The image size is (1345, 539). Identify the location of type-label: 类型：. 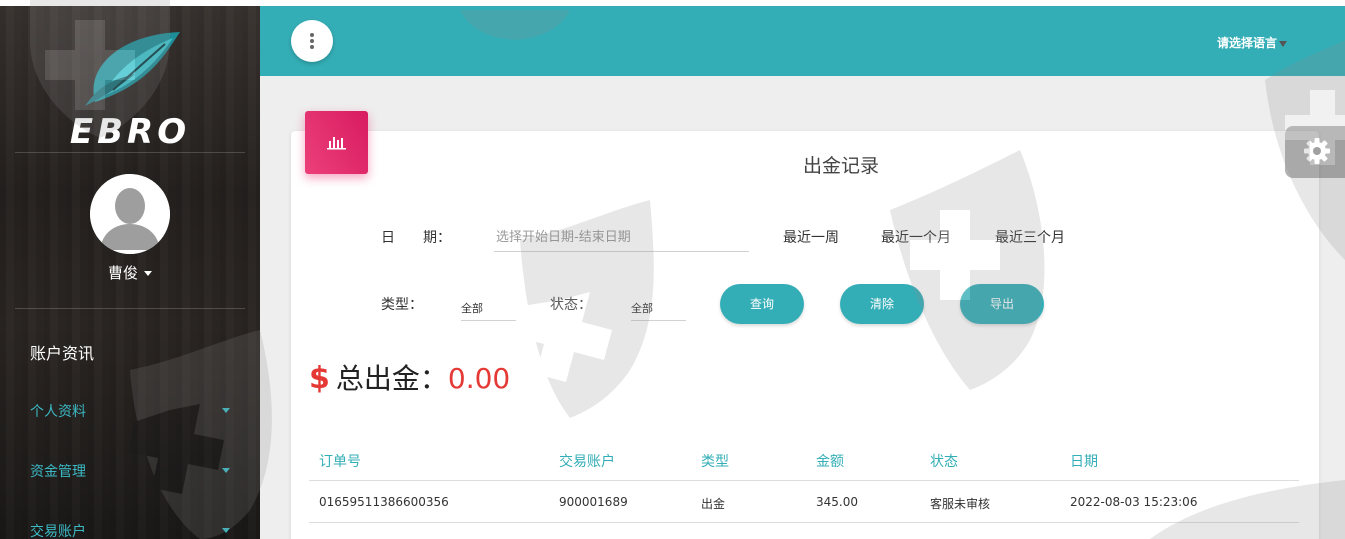
(402, 305).